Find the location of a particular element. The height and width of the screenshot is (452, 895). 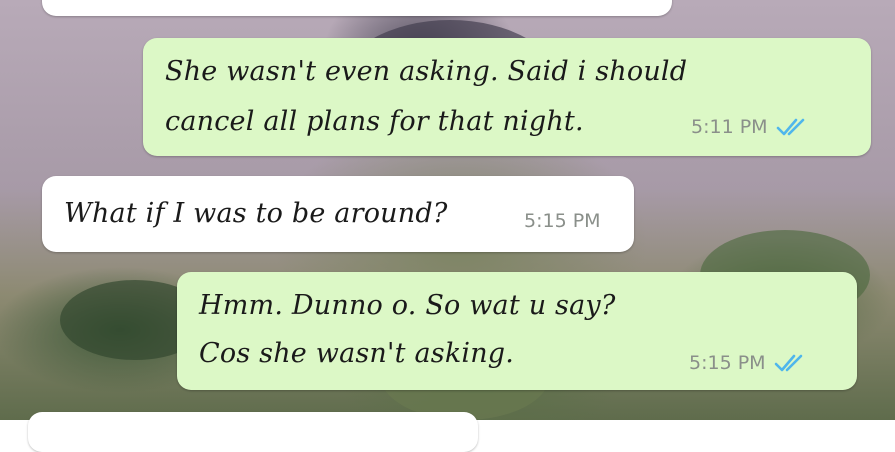

message-time: 5:11 PM is located at coordinates (729, 127).